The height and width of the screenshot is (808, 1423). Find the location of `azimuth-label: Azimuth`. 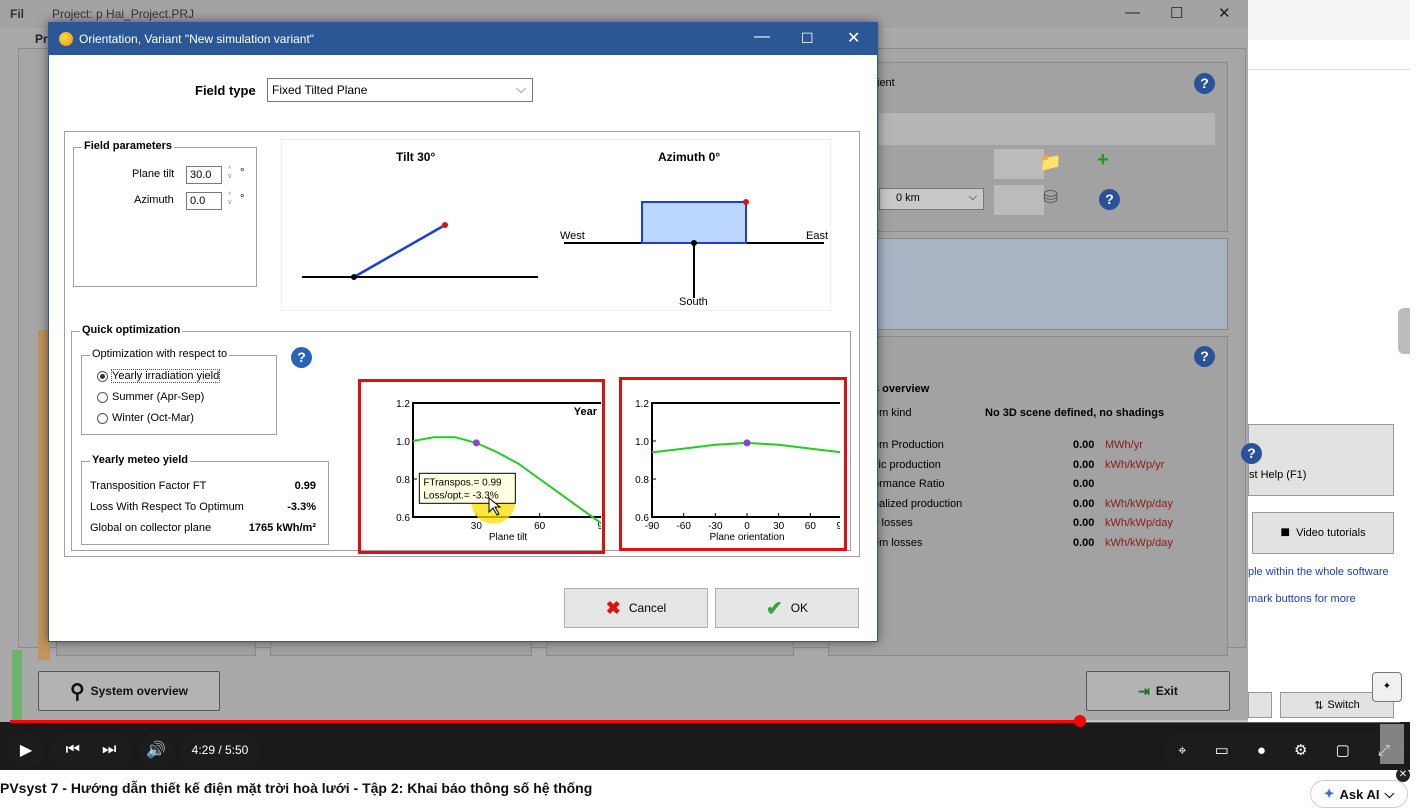

azimuth-label: Azimuth is located at coordinates (154, 200).